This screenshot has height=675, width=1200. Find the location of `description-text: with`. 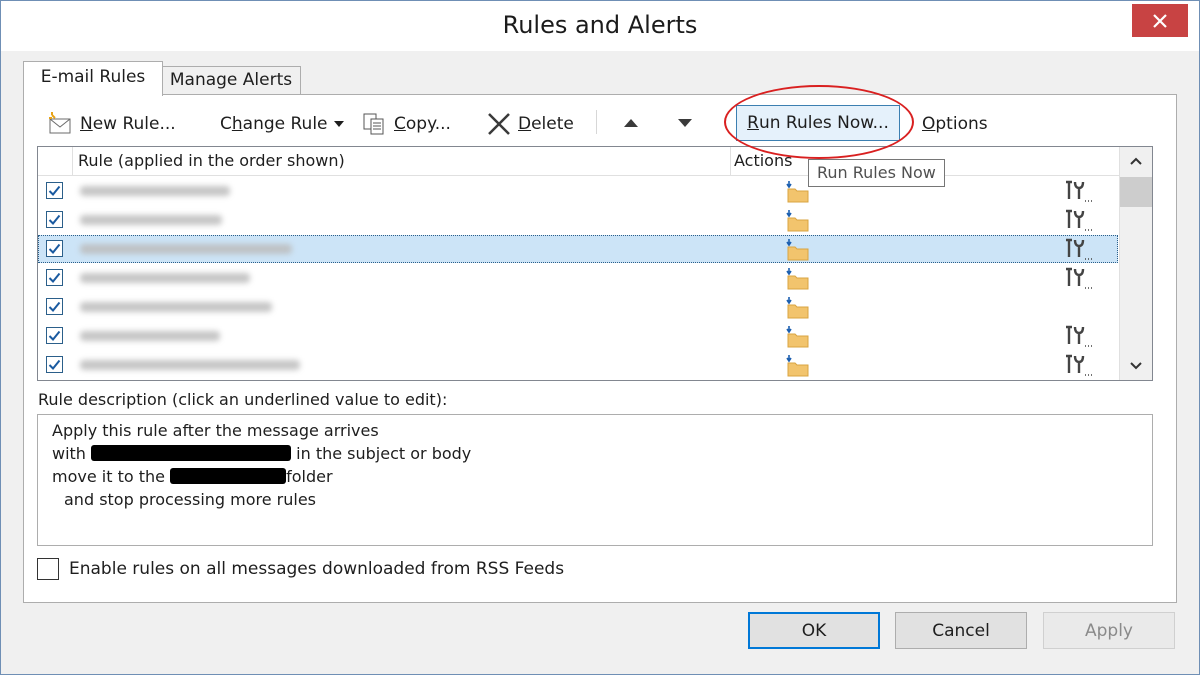

description-text: with is located at coordinates (69, 453).